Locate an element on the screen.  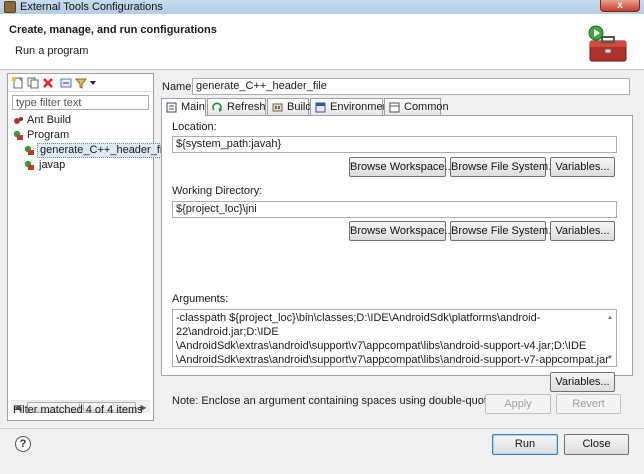
delete-config-icon is located at coordinates (48, 83).